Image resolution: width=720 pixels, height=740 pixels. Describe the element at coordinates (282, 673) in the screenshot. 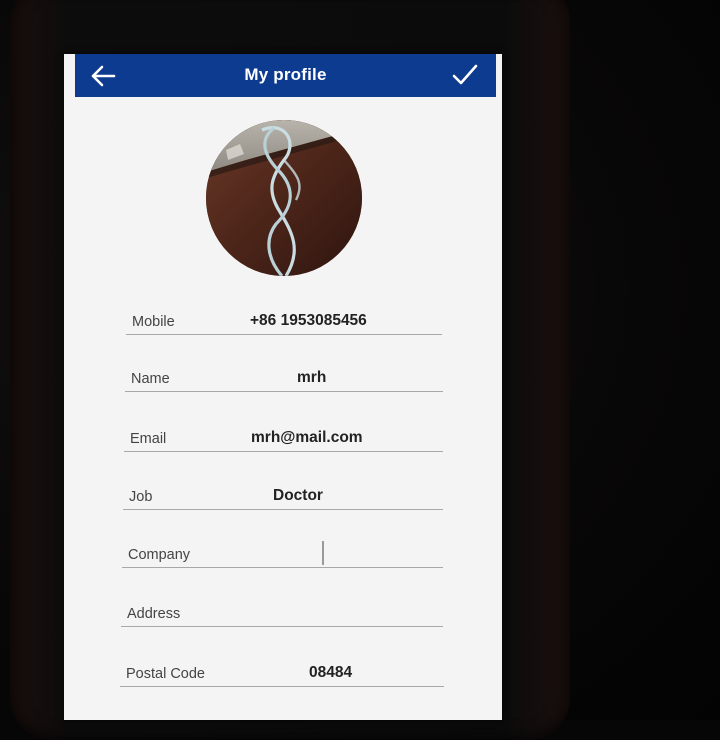

I see `postal-code-field: Postal Code` at that location.